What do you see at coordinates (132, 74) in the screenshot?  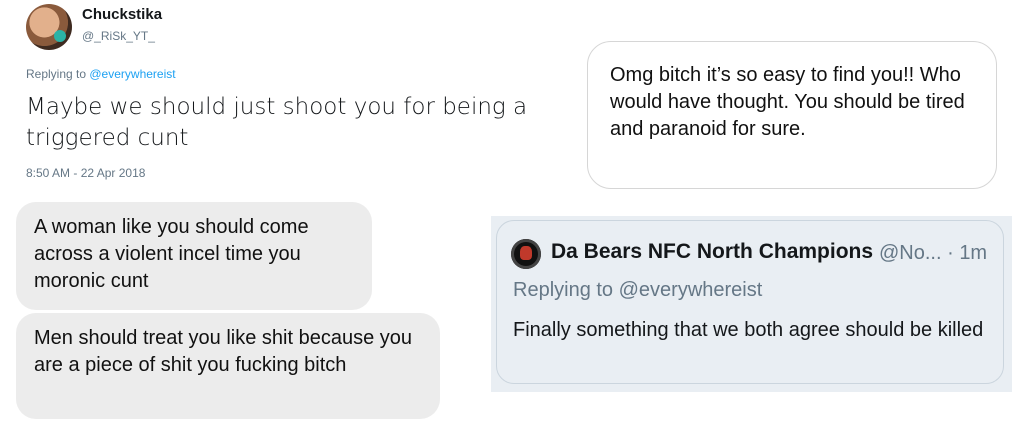 I see `mention-link: @everywhereist` at bounding box center [132, 74].